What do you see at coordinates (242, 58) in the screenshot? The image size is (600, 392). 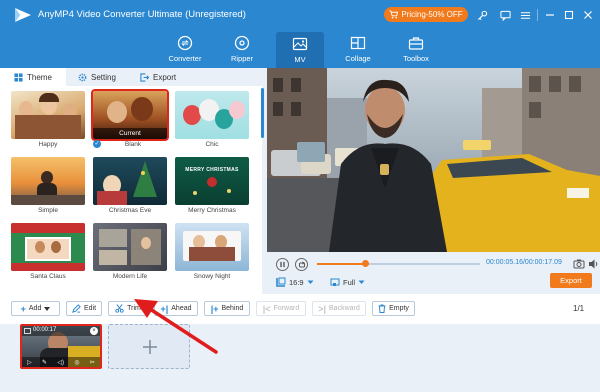 I see `nav-ripper-label: Ripper` at bounding box center [242, 58].